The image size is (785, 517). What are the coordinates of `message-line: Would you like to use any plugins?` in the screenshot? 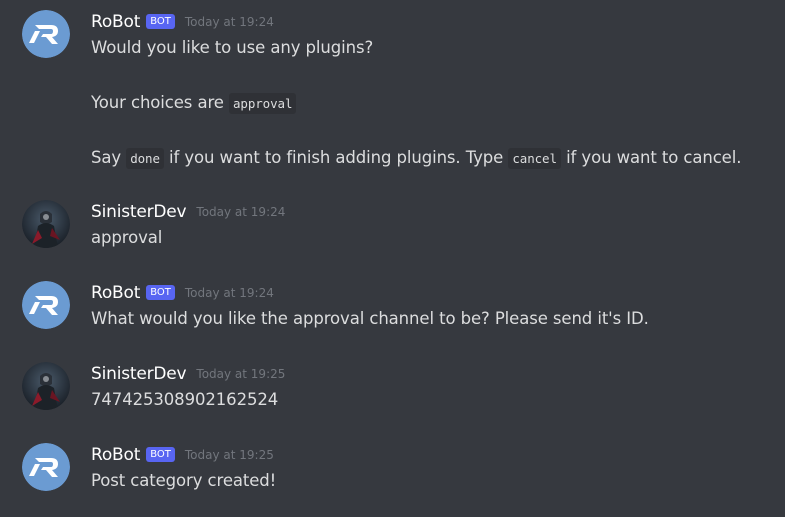 It's located at (416, 48).